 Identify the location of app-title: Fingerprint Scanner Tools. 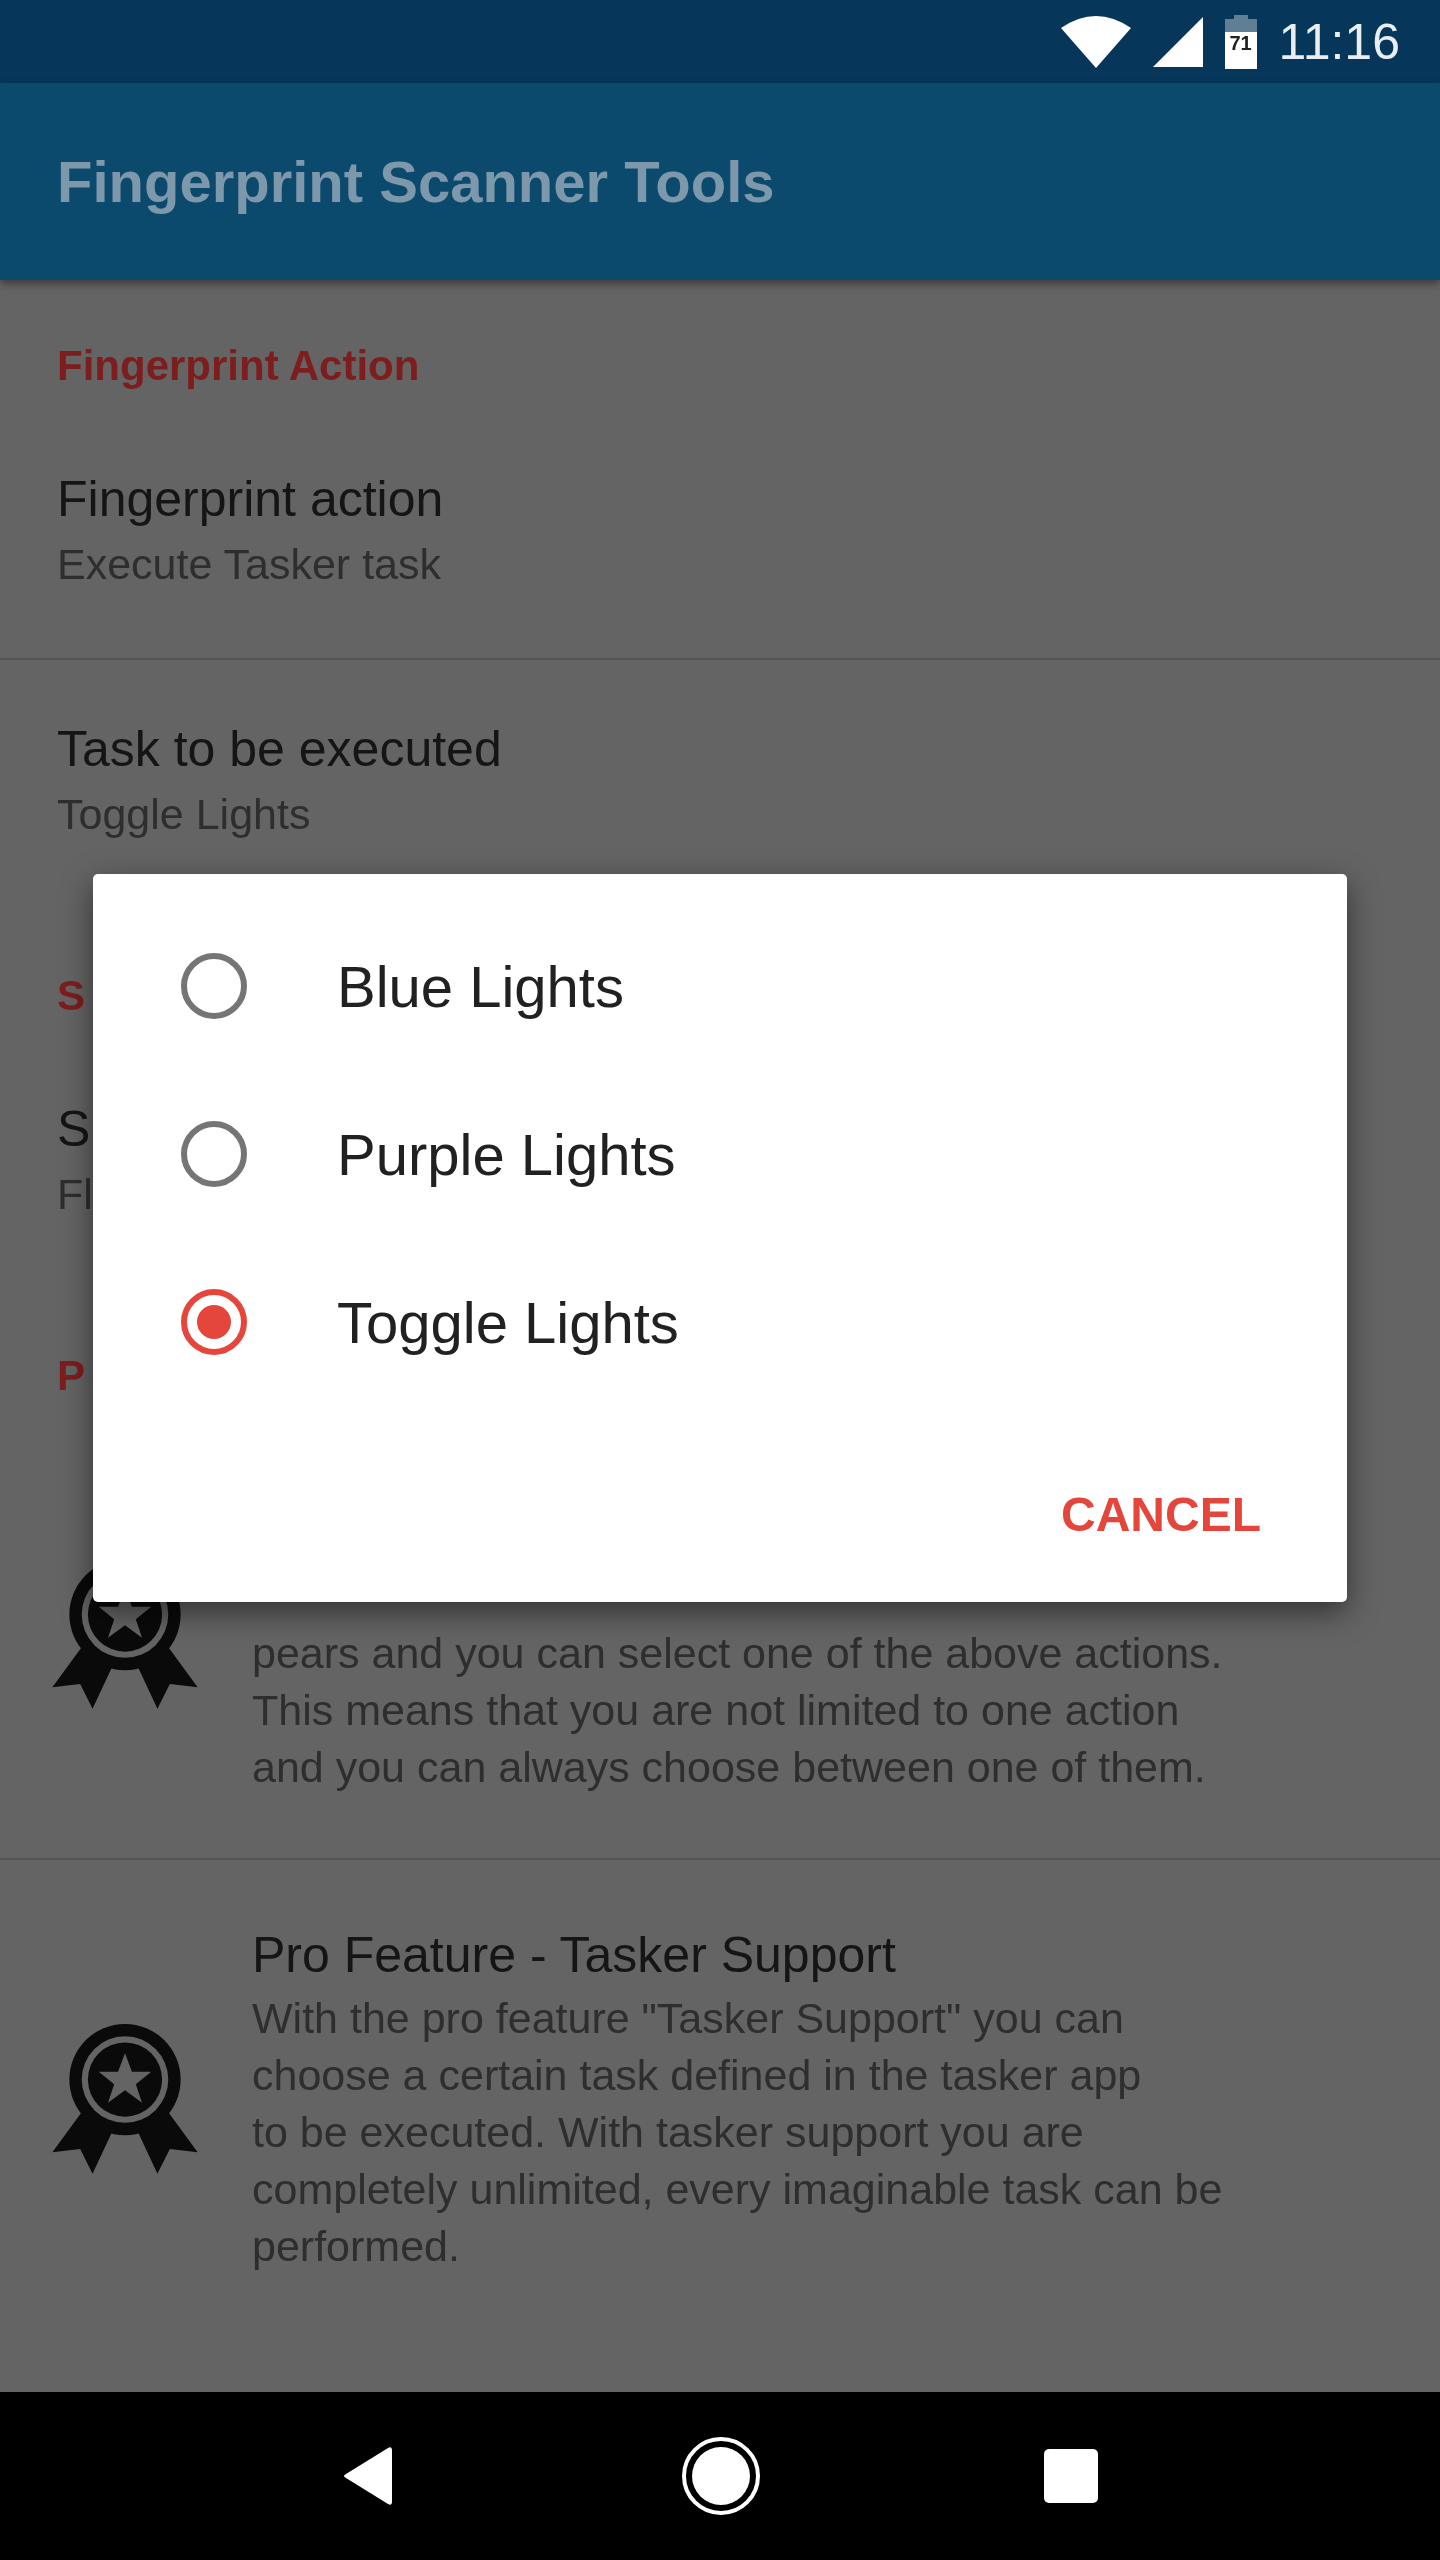
(416, 181).